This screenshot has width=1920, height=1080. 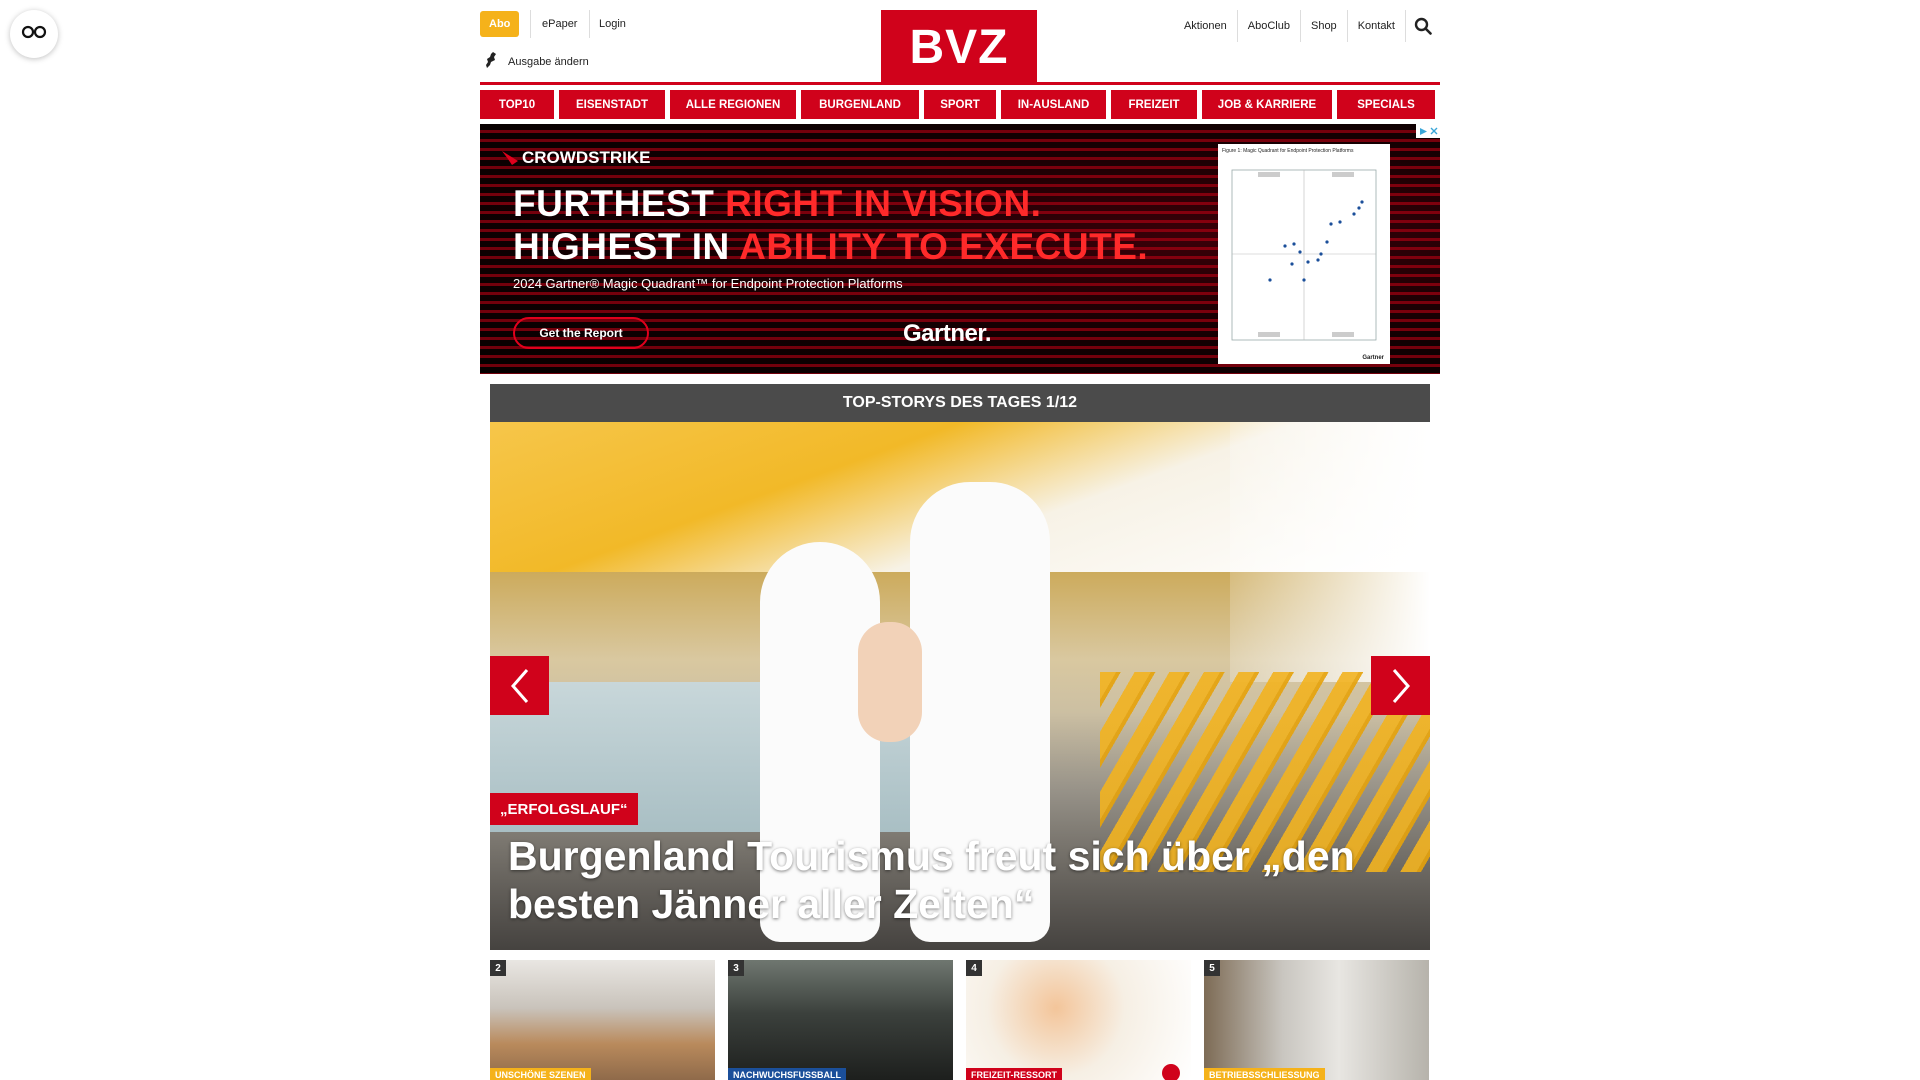 What do you see at coordinates (1330, 552) in the screenshot?
I see `hero-image-window` at bounding box center [1330, 552].